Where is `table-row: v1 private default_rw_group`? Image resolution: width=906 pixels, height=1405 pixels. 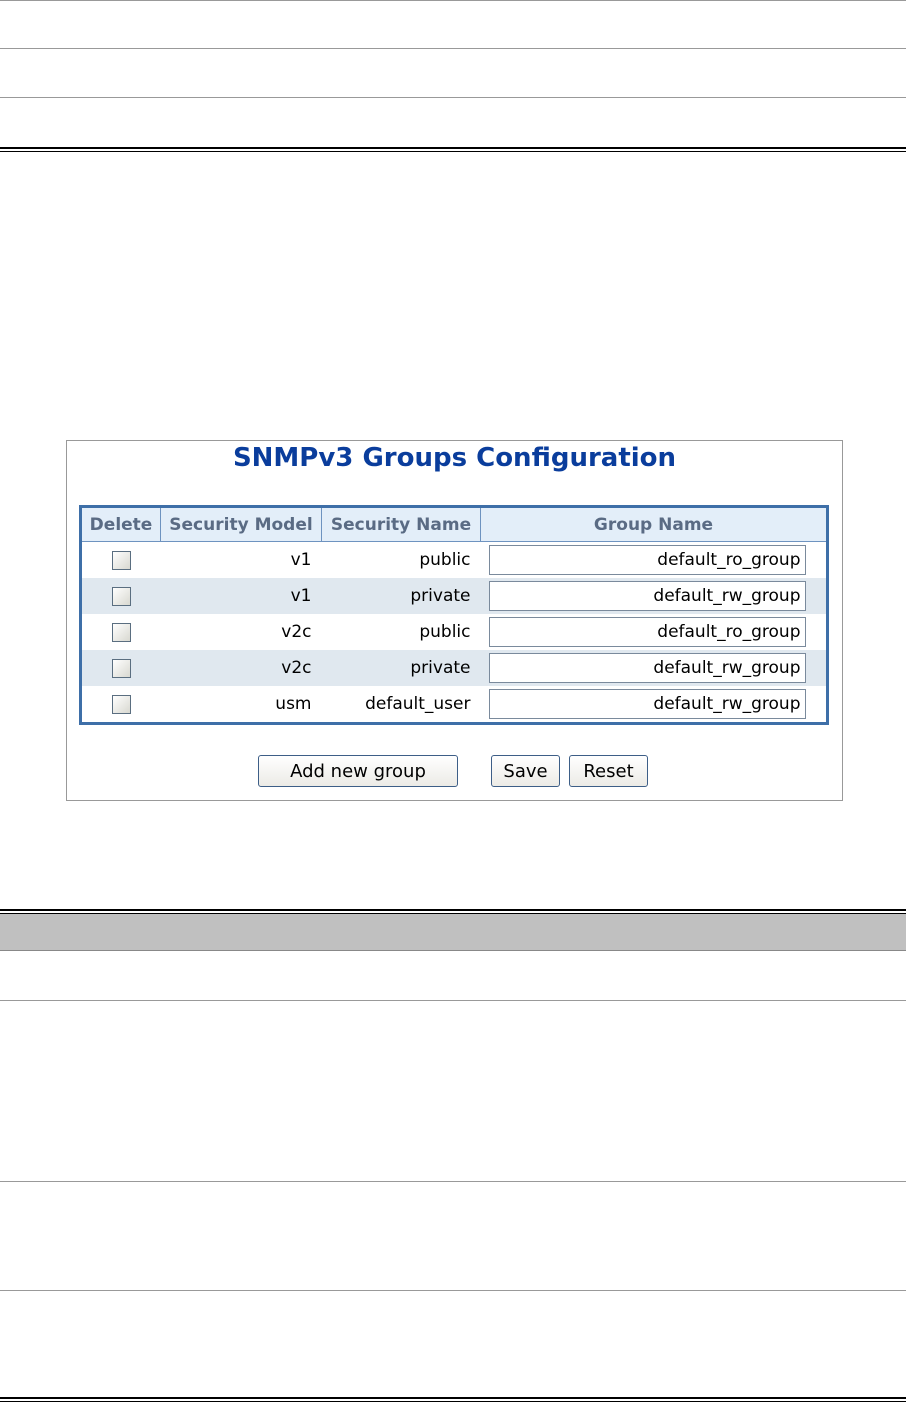
table-row: v1 private default_rw_group is located at coordinates (454, 596).